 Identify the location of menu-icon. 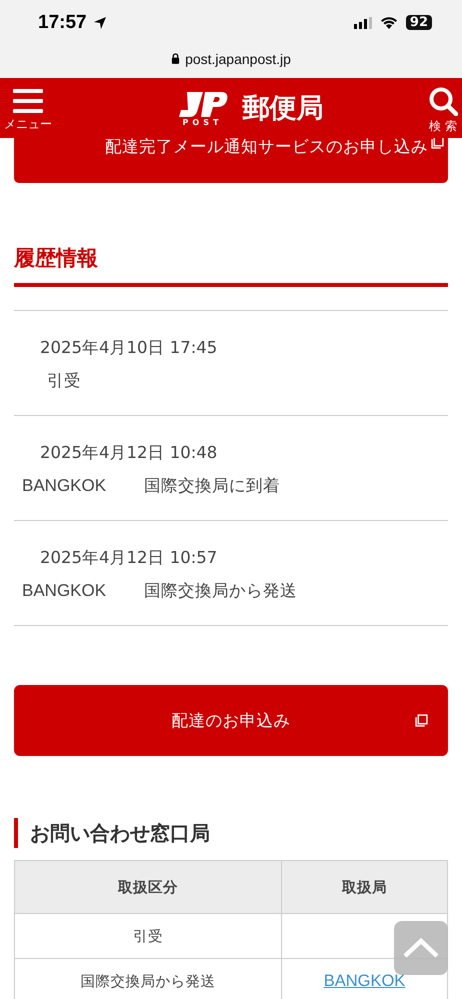
(28, 101).